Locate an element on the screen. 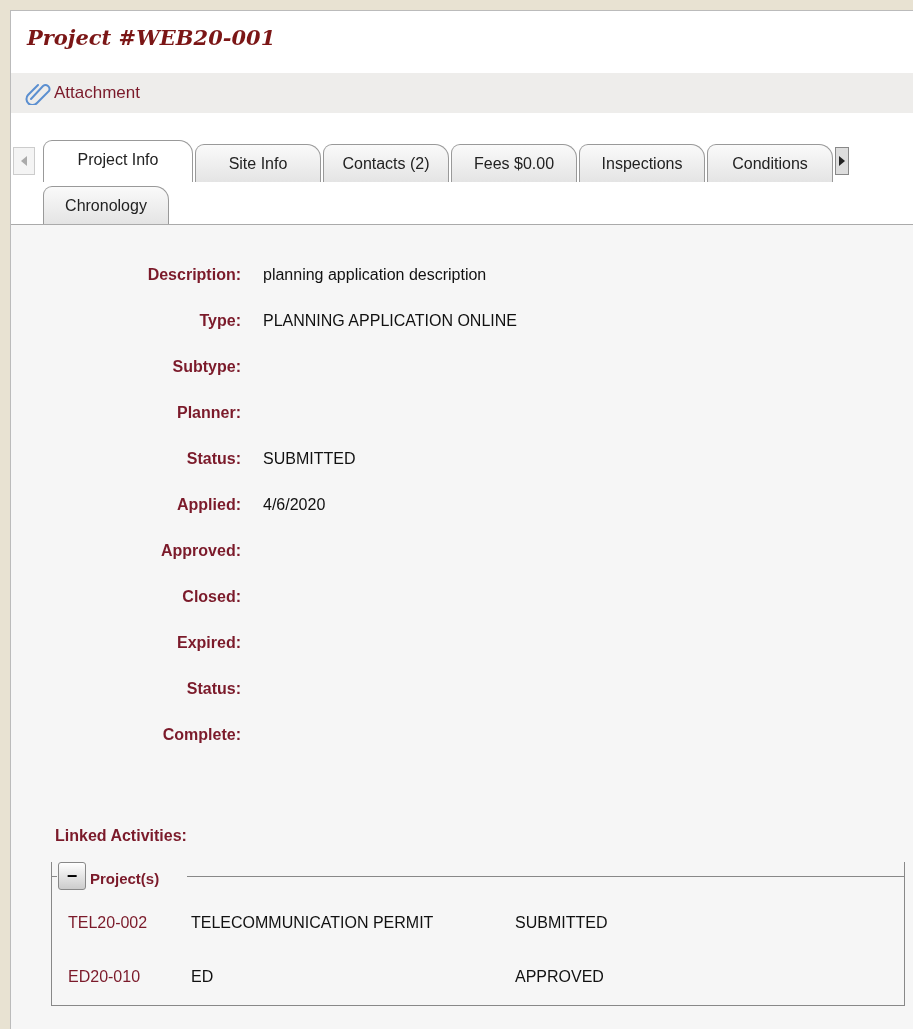  group-legend: Project(s) is located at coordinates (125, 878).